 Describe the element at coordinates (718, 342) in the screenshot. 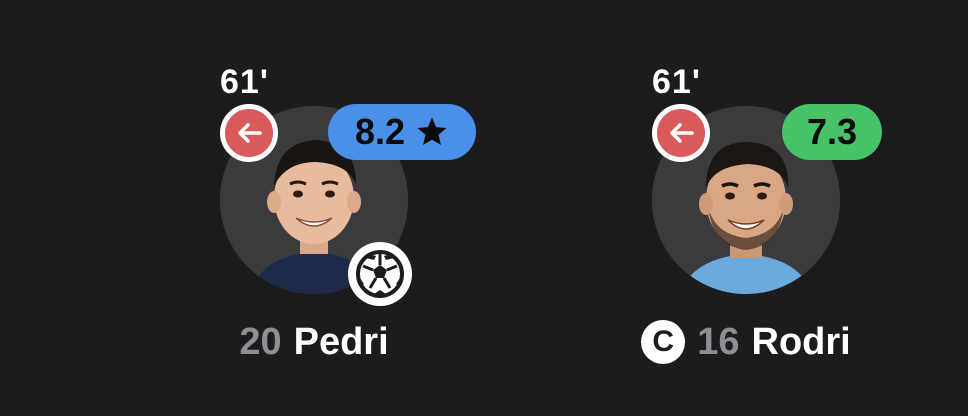

I see `shirt-number: 16` at that location.